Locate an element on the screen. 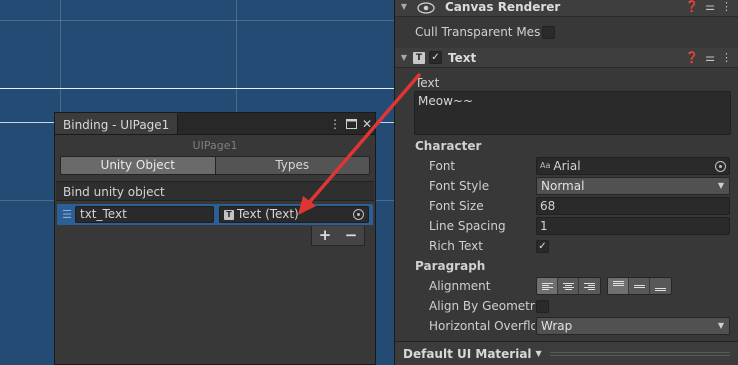  align-right-button is located at coordinates (589, 286).